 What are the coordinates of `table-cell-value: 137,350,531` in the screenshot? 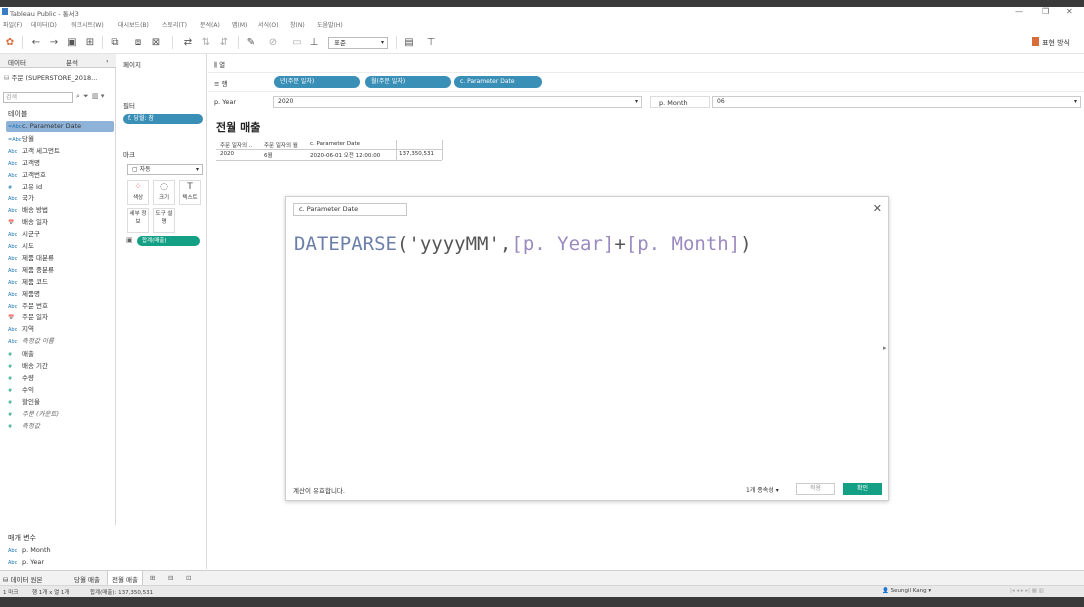 It's located at (416, 154).